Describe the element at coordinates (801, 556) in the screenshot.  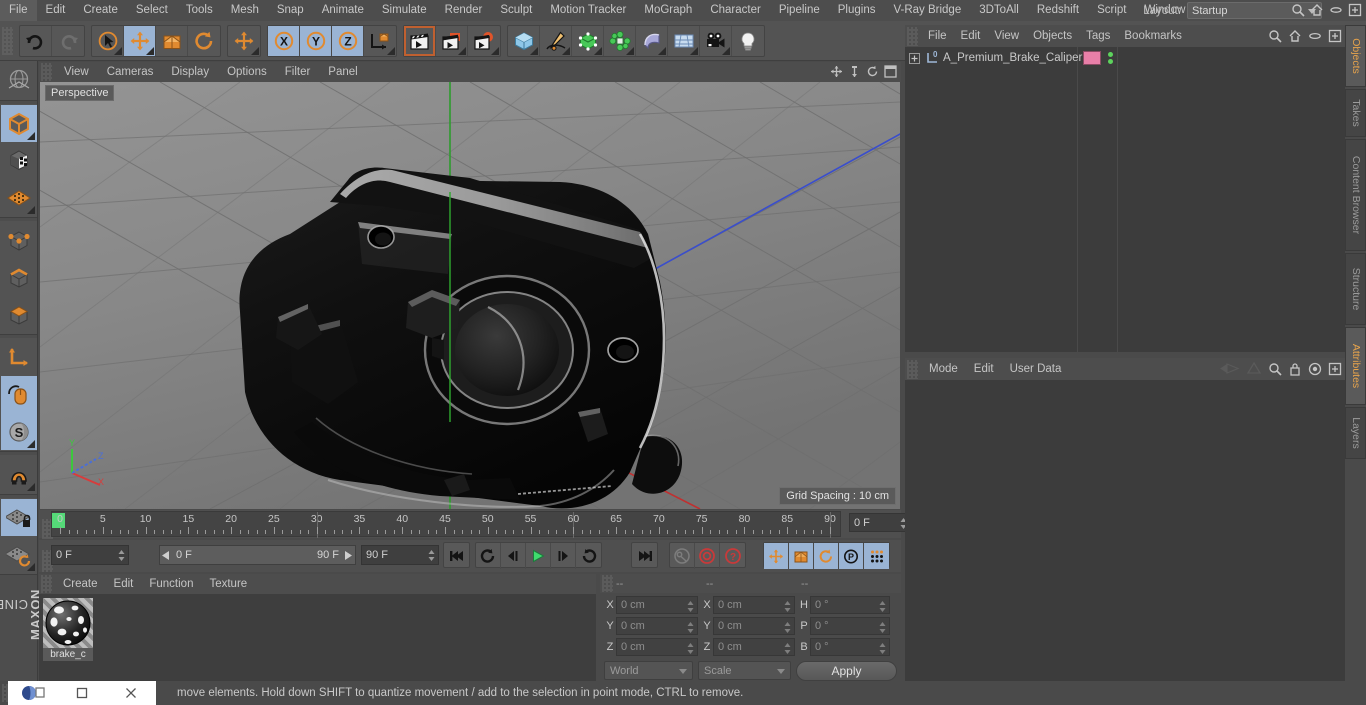
I see `record-scale-button` at that location.